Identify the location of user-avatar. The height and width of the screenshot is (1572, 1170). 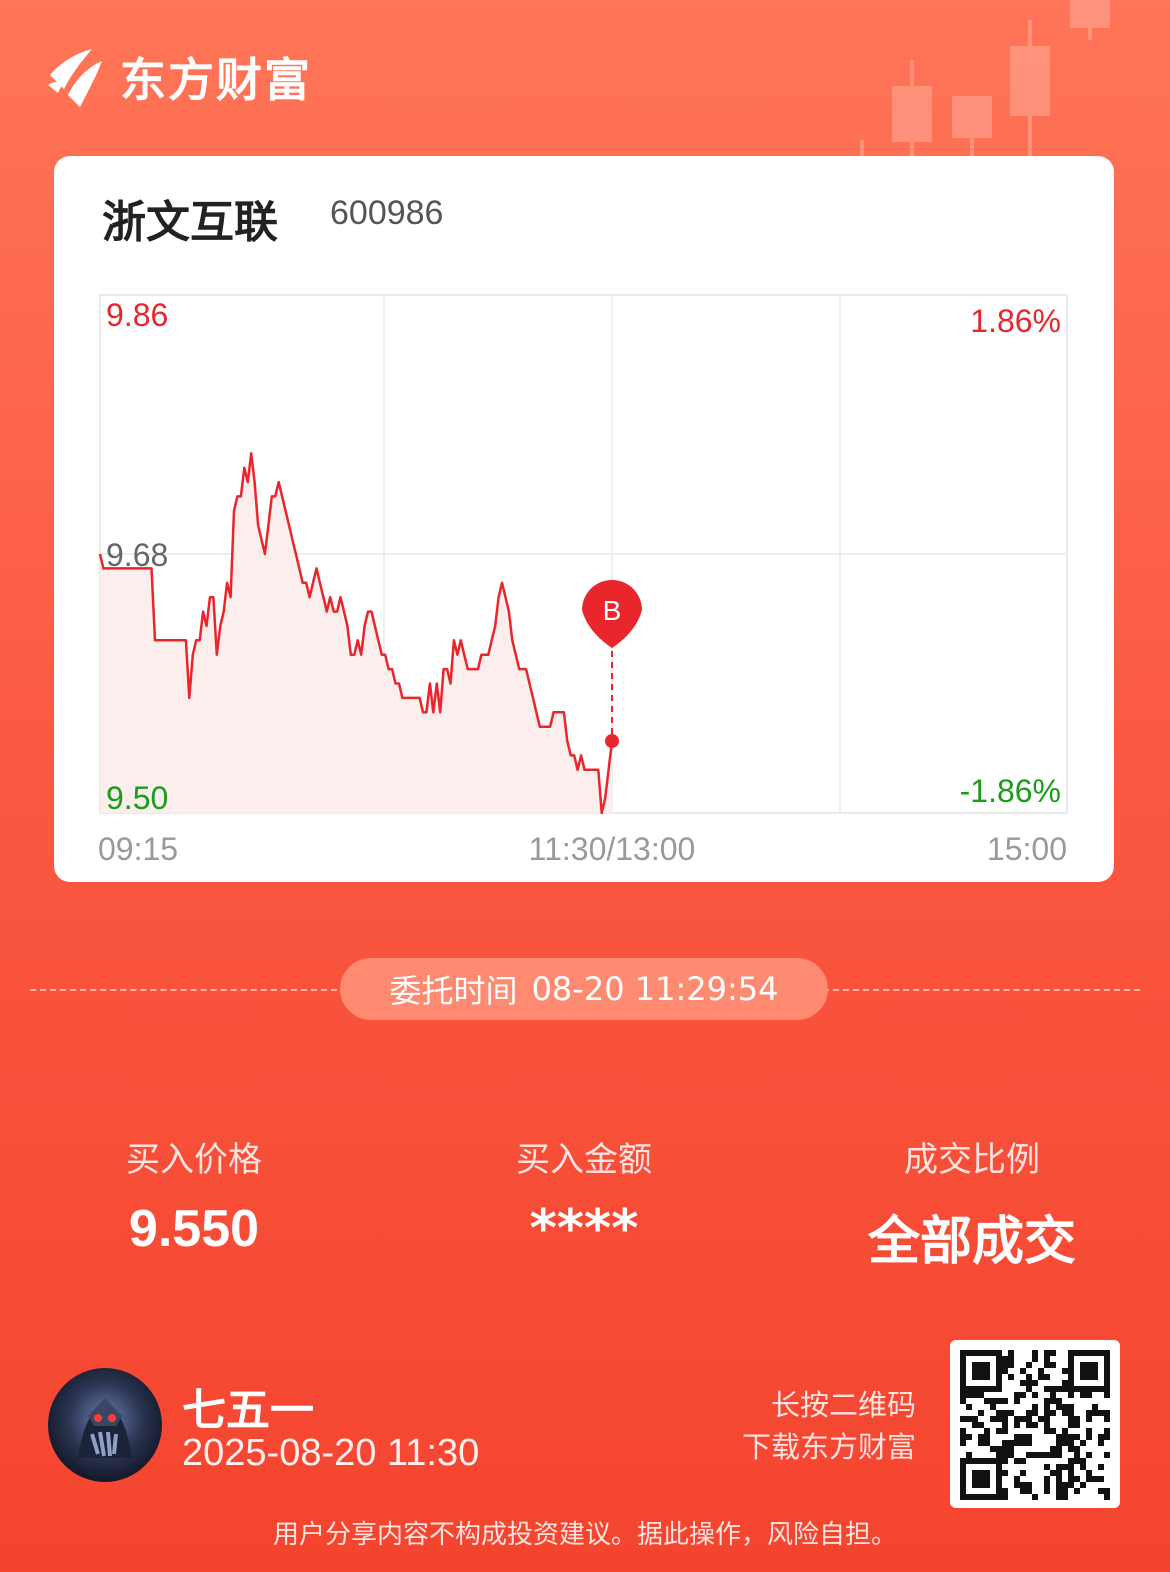
(105, 1425).